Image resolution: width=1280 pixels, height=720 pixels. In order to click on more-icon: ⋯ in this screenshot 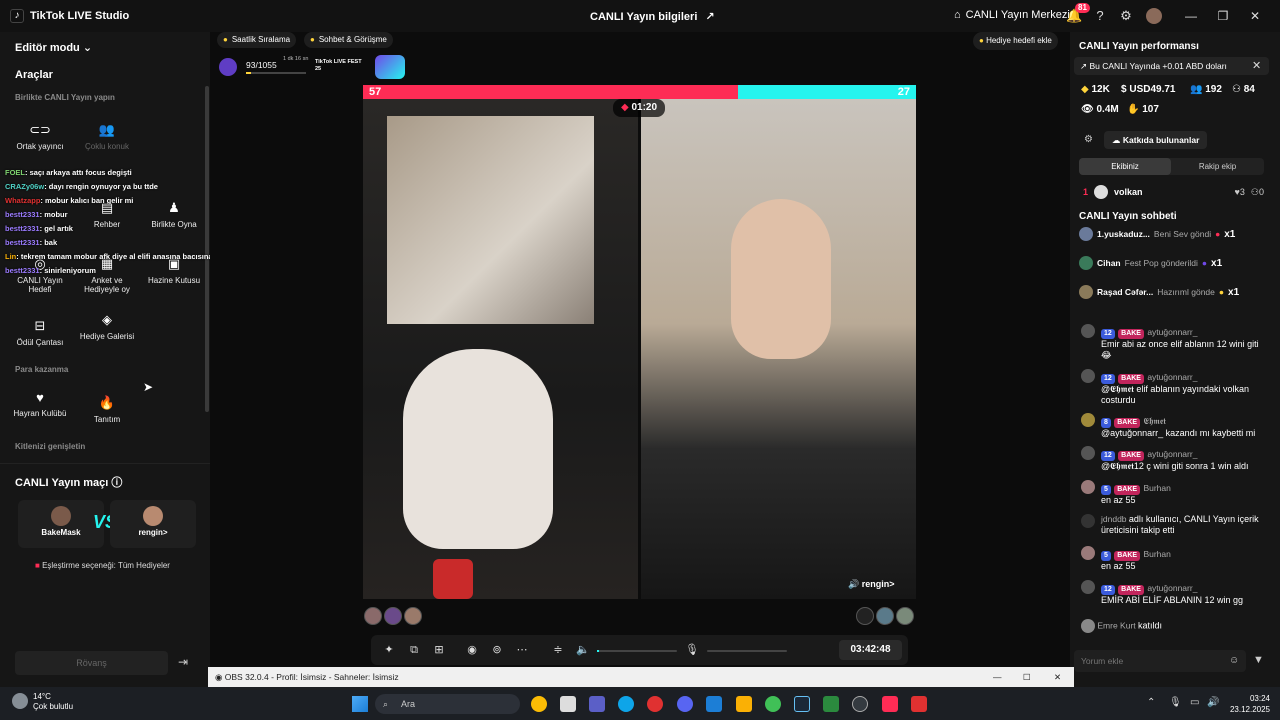, I will do `click(522, 650)`.